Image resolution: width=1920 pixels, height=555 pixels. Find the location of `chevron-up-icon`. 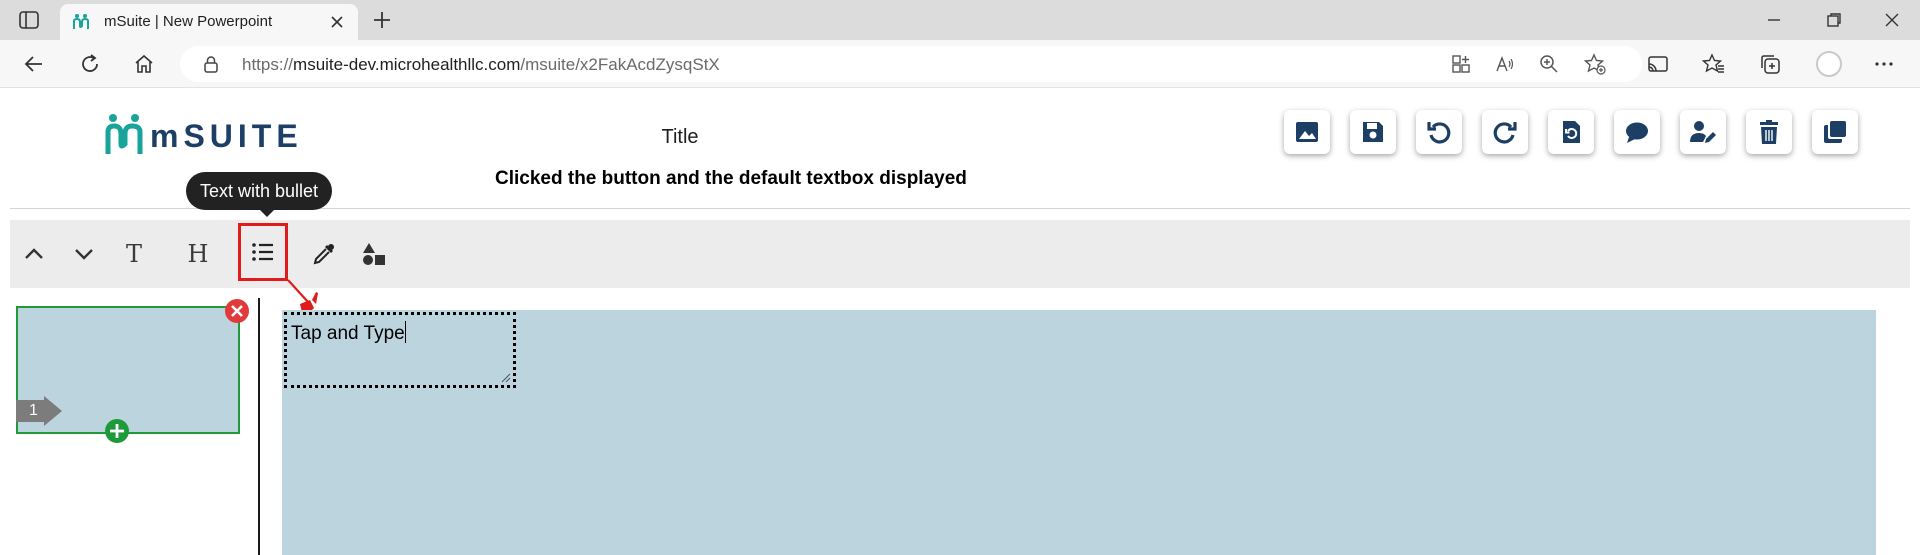

chevron-up-icon is located at coordinates (34, 253).